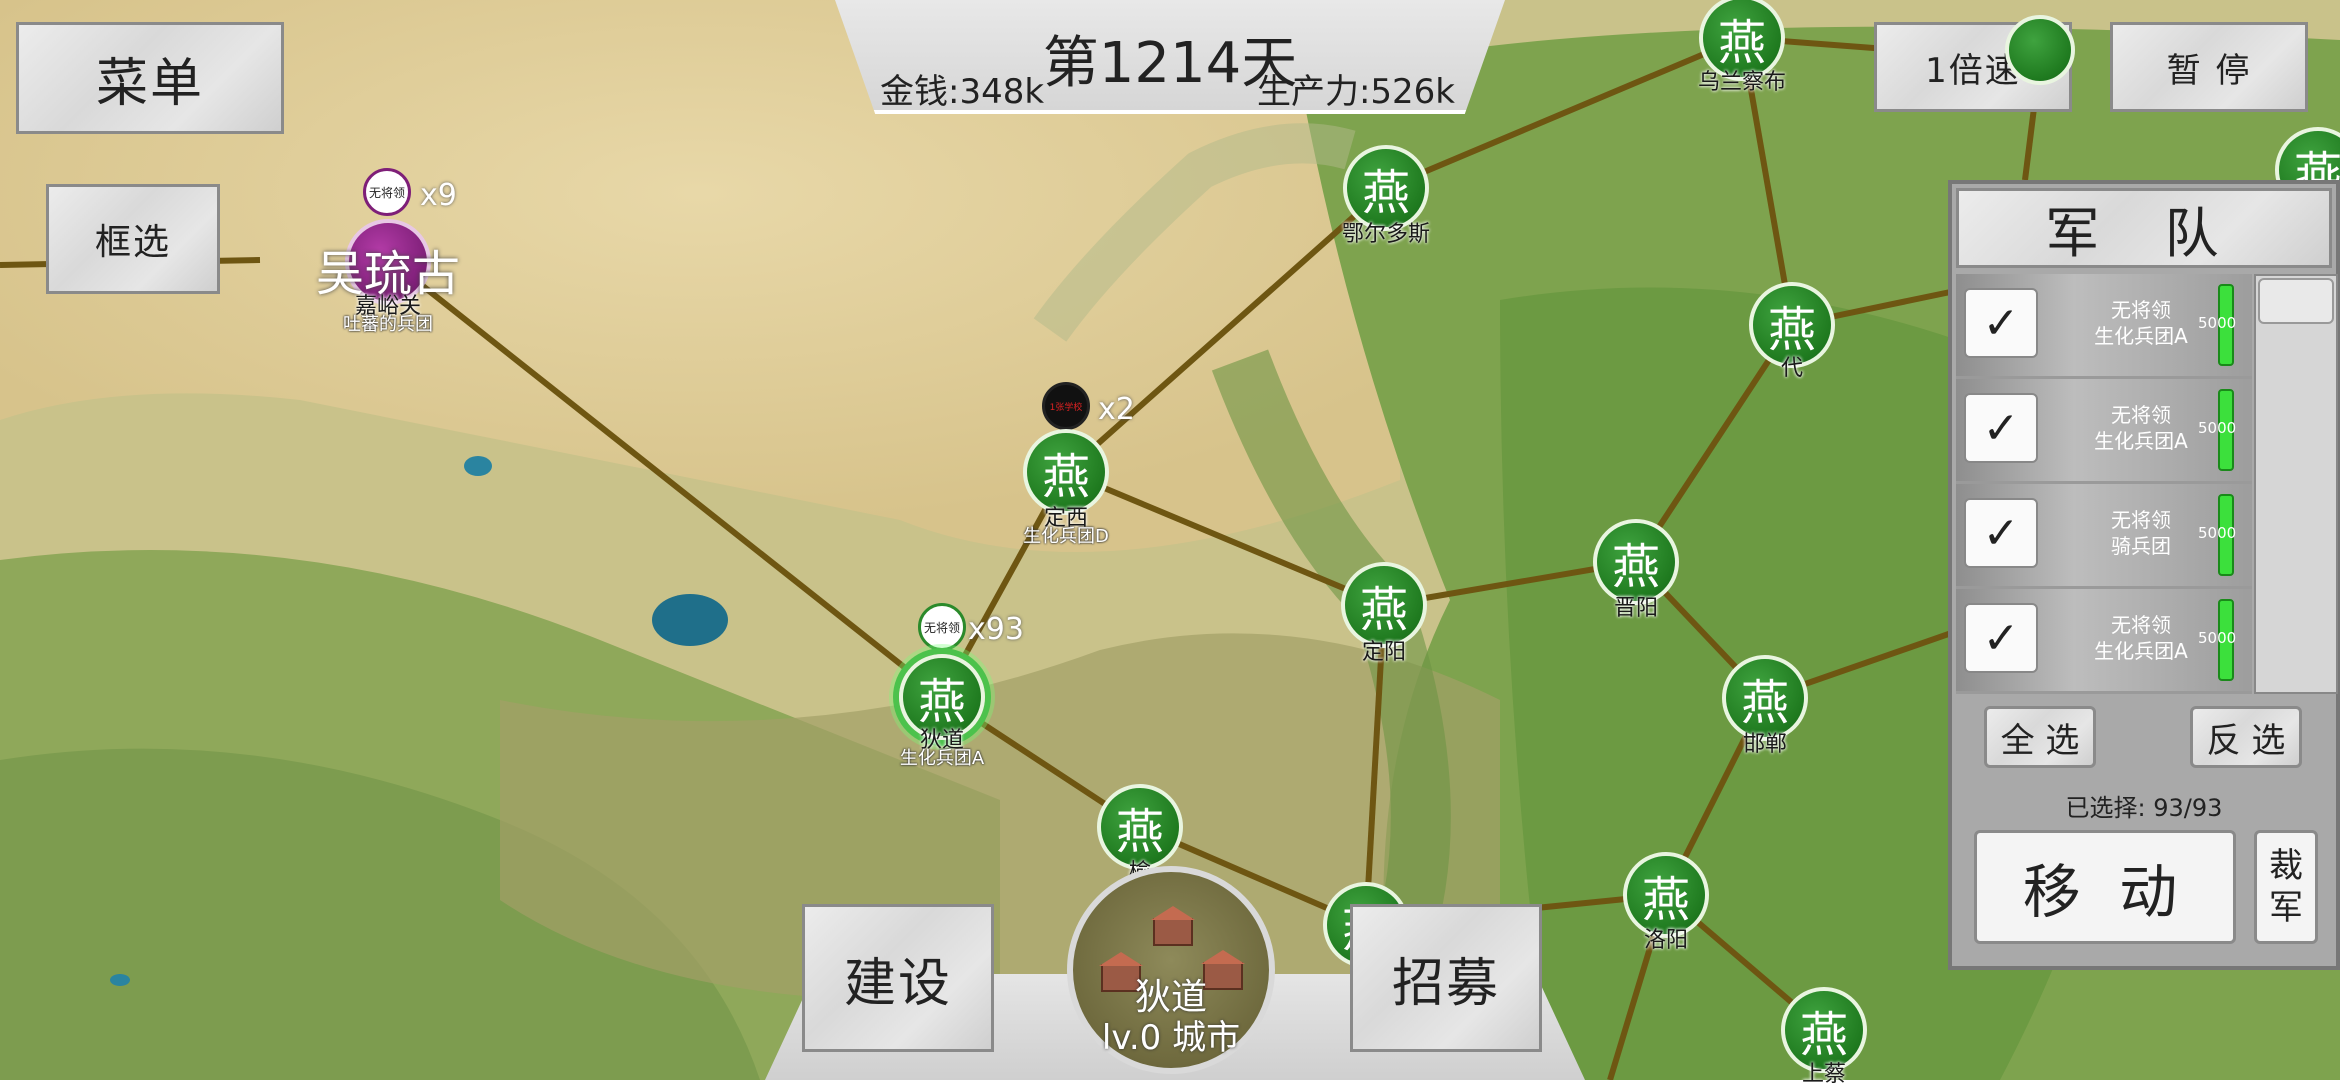 Image resolution: width=2340 pixels, height=1088 pixels. What do you see at coordinates (2246, 737) in the screenshot?
I see `invert-selection-button: 反 选` at bounding box center [2246, 737].